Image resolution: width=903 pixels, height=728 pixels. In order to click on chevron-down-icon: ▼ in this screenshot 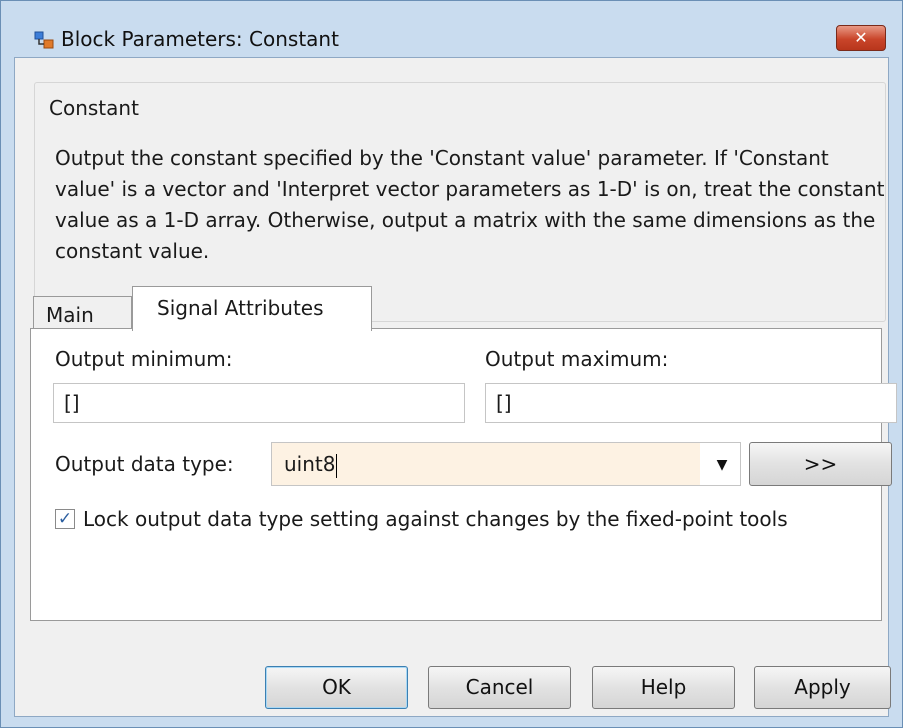, I will do `click(722, 464)`.